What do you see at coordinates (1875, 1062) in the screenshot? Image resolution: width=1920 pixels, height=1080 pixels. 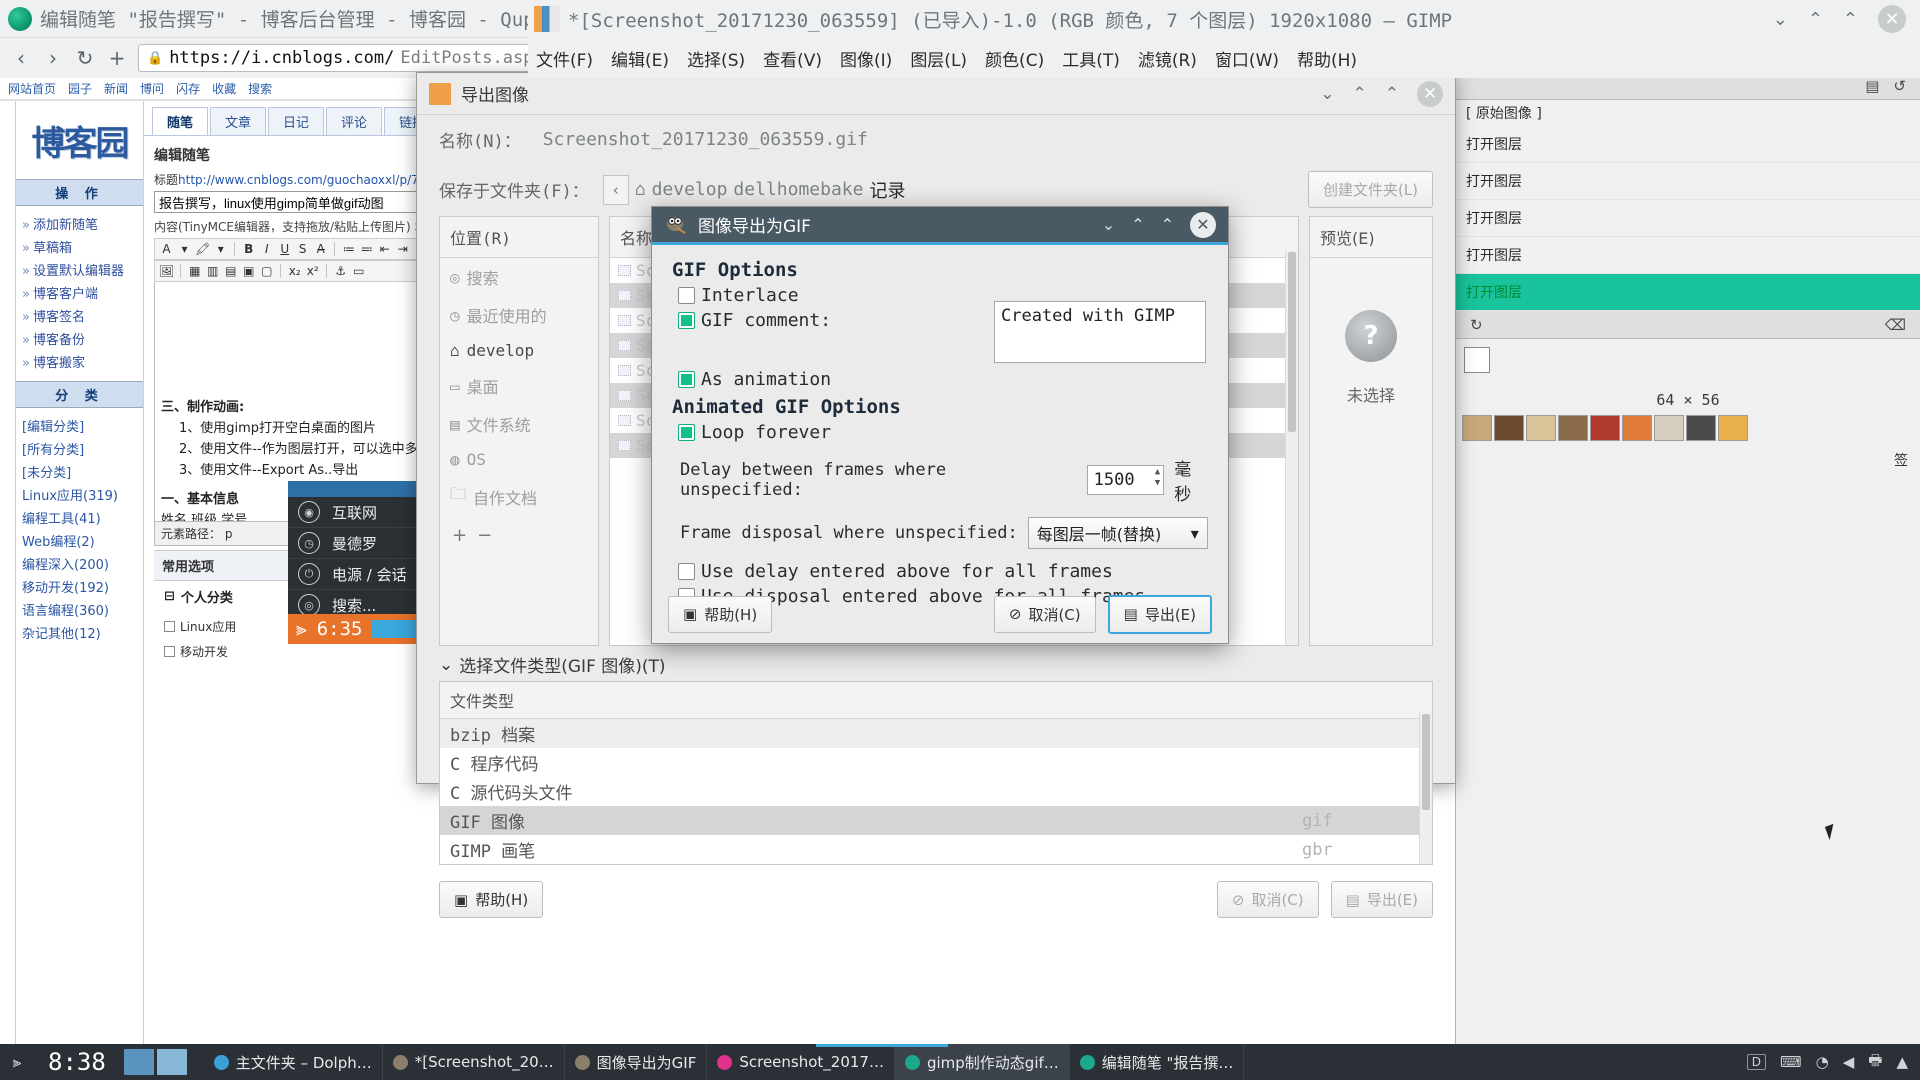 I see `printer-icon: 🖶` at bounding box center [1875, 1062].